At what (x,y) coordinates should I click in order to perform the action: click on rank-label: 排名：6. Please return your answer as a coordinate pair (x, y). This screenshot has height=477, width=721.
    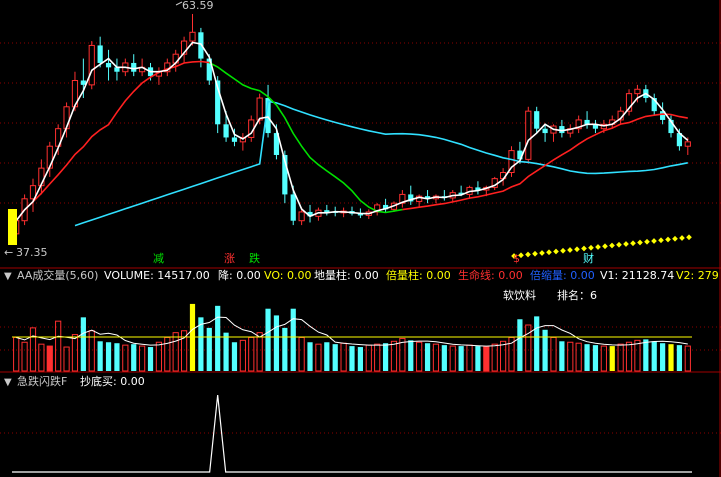
    Looking at the image, I should click on (577, 295).